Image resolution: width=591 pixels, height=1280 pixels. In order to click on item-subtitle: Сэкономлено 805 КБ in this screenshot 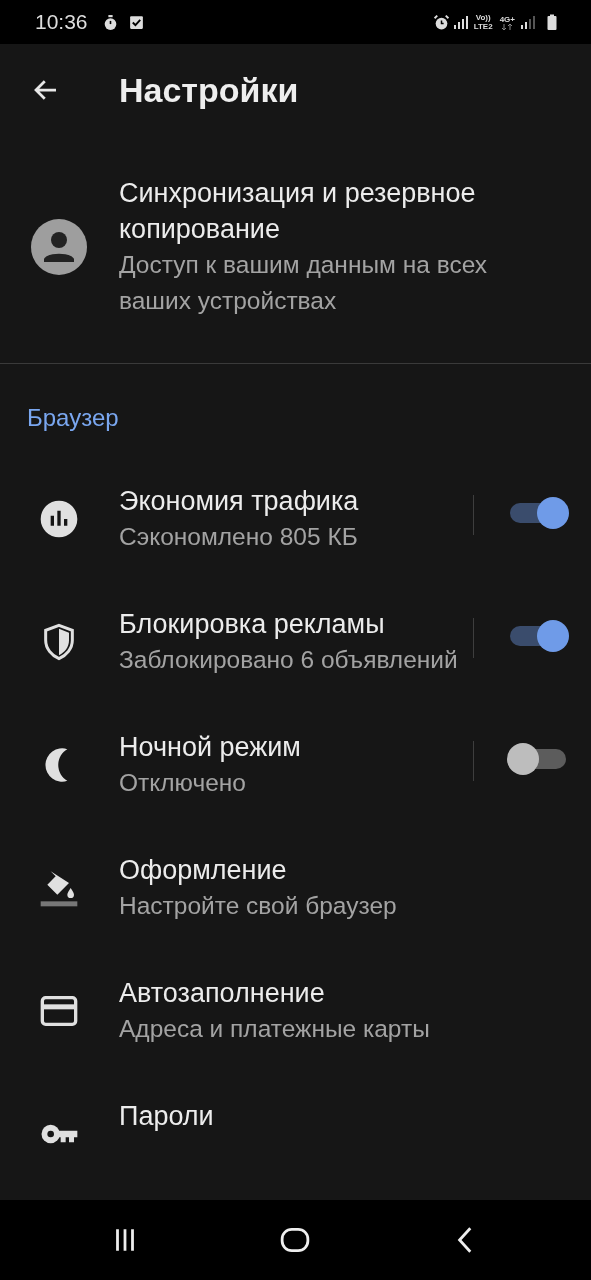, I will do `click(239, 537)`.